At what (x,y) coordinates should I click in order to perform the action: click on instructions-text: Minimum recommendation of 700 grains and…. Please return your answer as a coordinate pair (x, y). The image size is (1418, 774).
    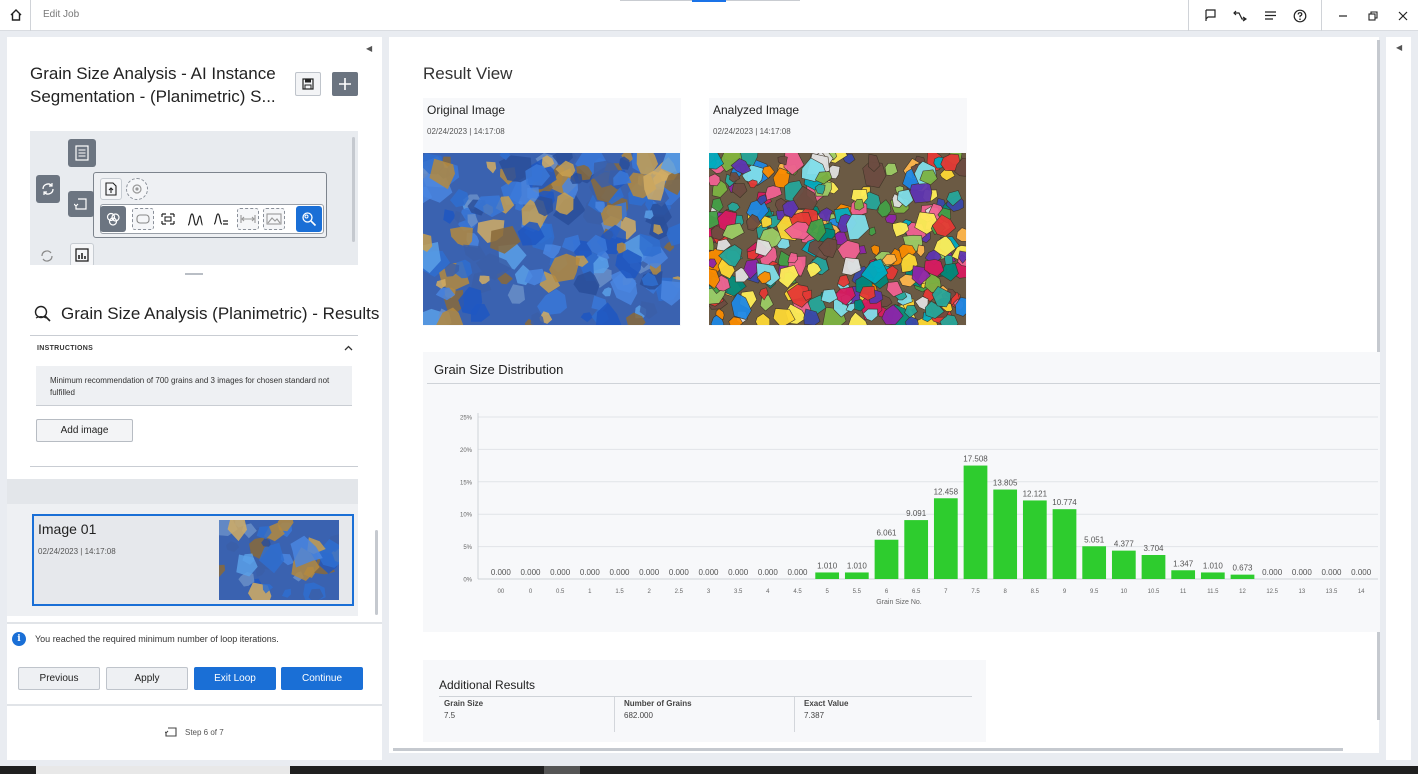
    Looking at the image, I should click on (194, 386).